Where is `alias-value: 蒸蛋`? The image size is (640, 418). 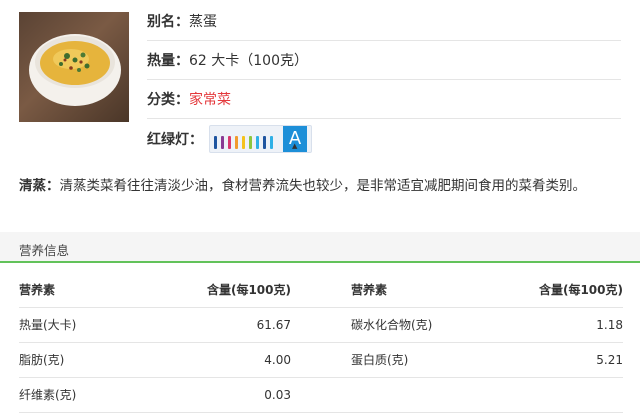 alias-value: 蒸蛋 is located at coordinates (203, 22).